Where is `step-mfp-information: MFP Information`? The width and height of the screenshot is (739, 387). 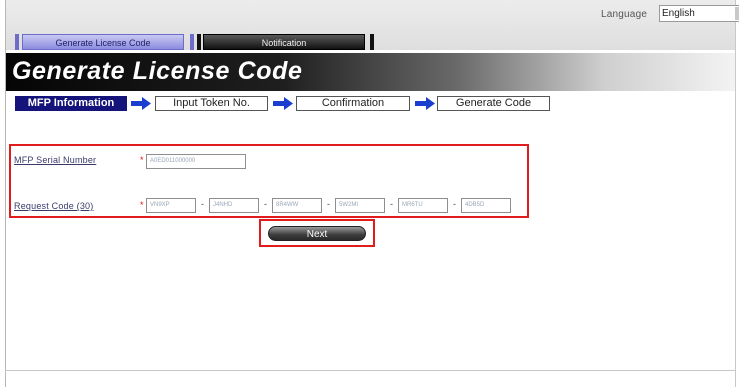 step-mfp-information: MFP Information is located at coordinates (71, 103).